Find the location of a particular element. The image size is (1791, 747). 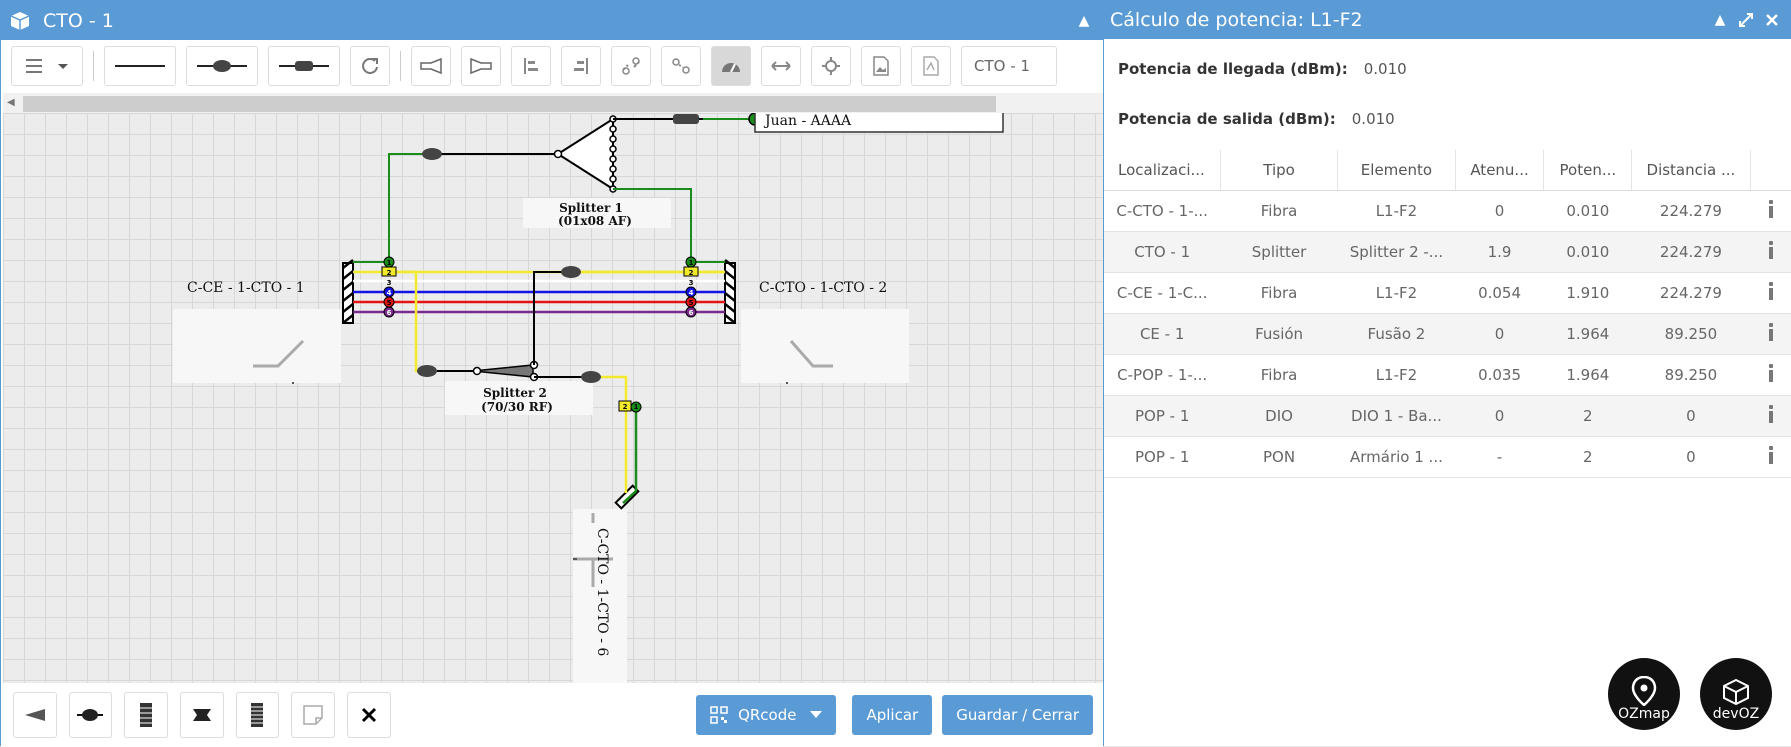

add-olt-tool is located at coordinates (257, 715).